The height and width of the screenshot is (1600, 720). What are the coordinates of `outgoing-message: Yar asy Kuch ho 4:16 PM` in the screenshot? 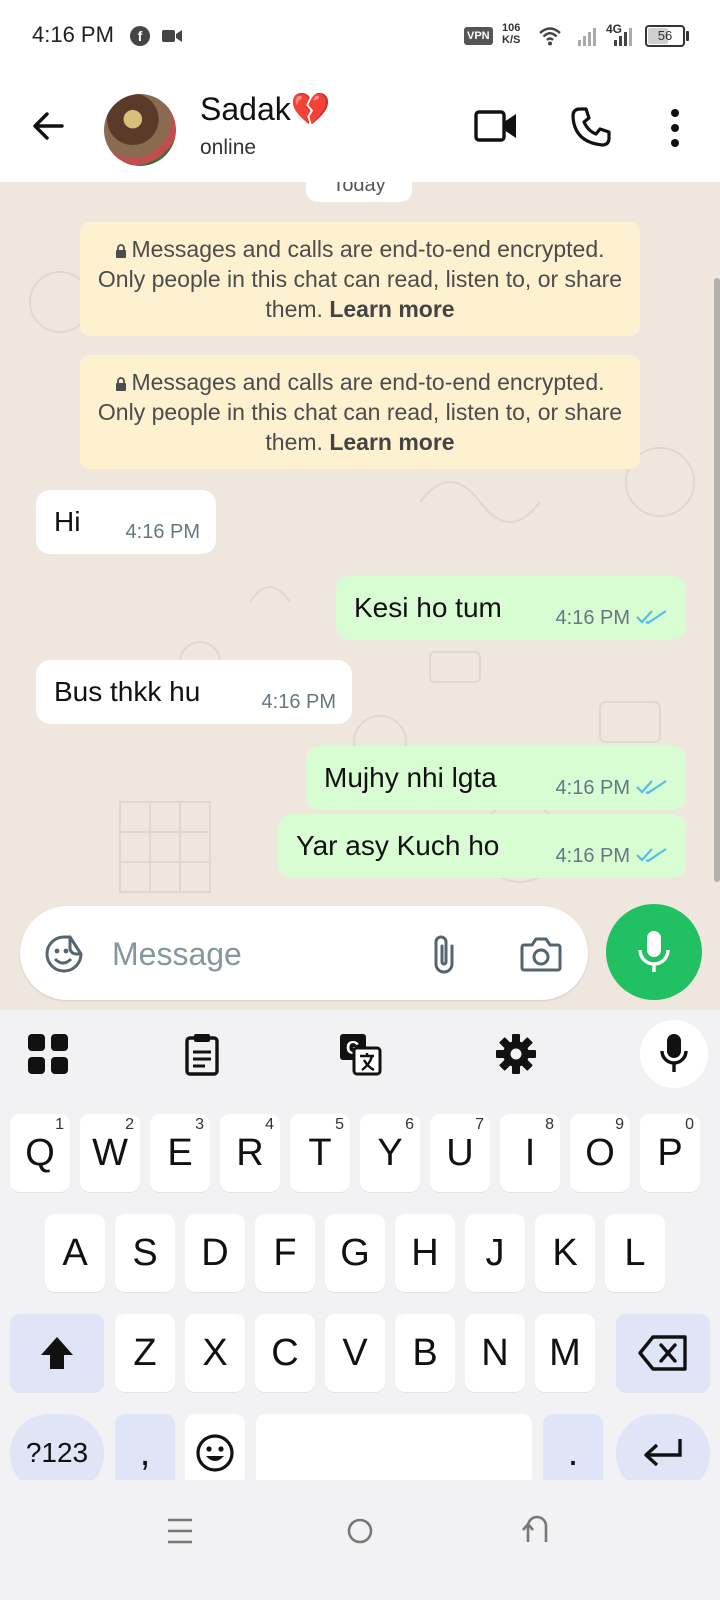 It's located at (482, 846).